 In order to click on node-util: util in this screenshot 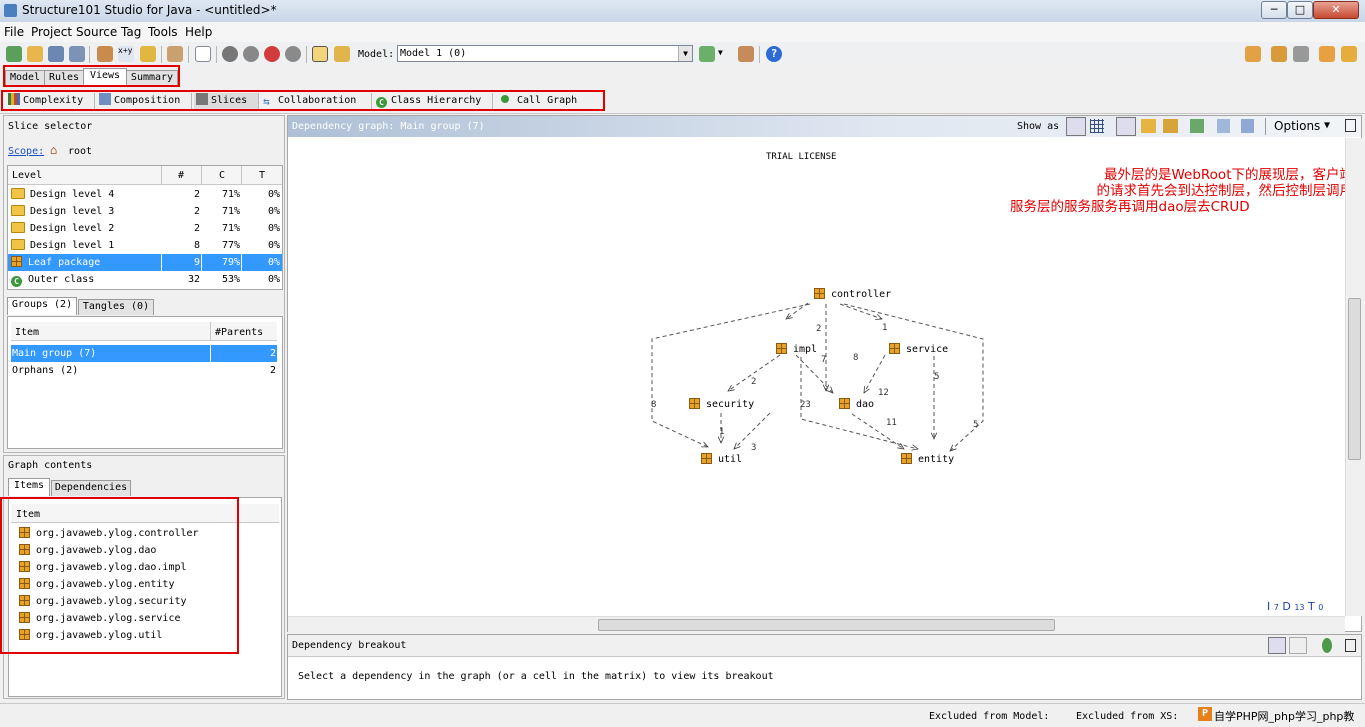, I will do `click(721, 459)`.